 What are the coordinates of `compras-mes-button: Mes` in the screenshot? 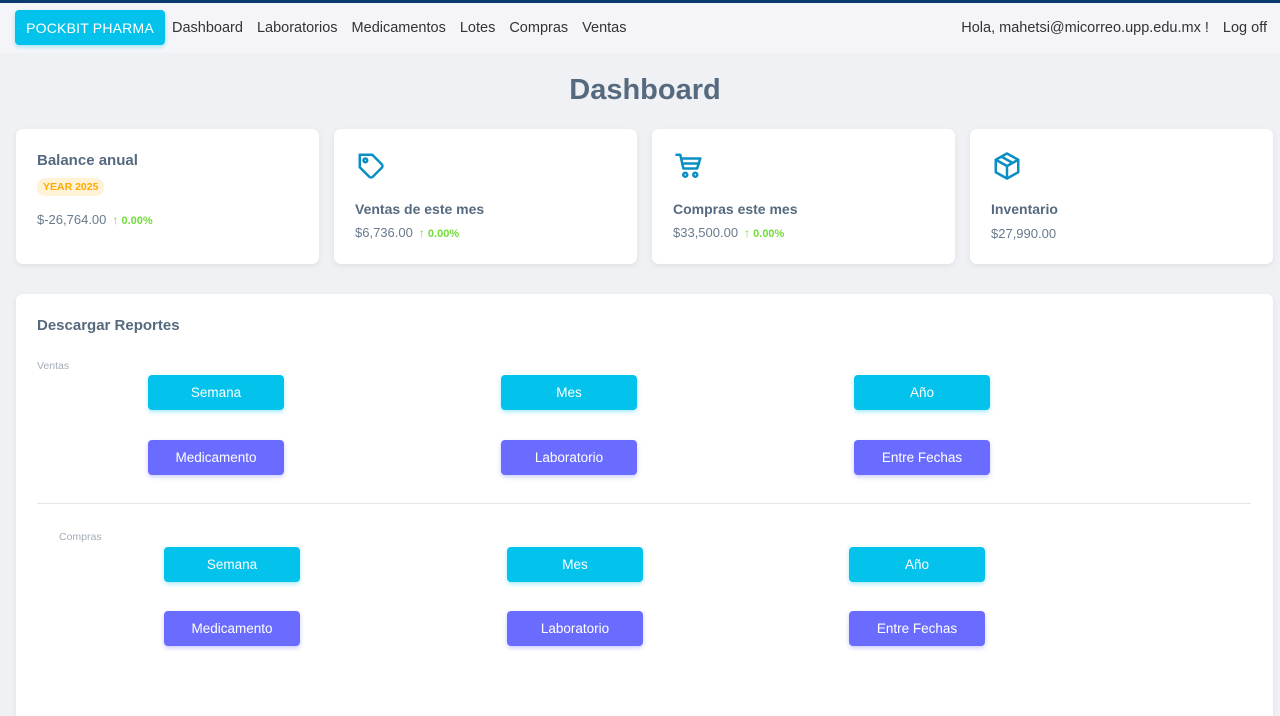 It's located at (575, 564).